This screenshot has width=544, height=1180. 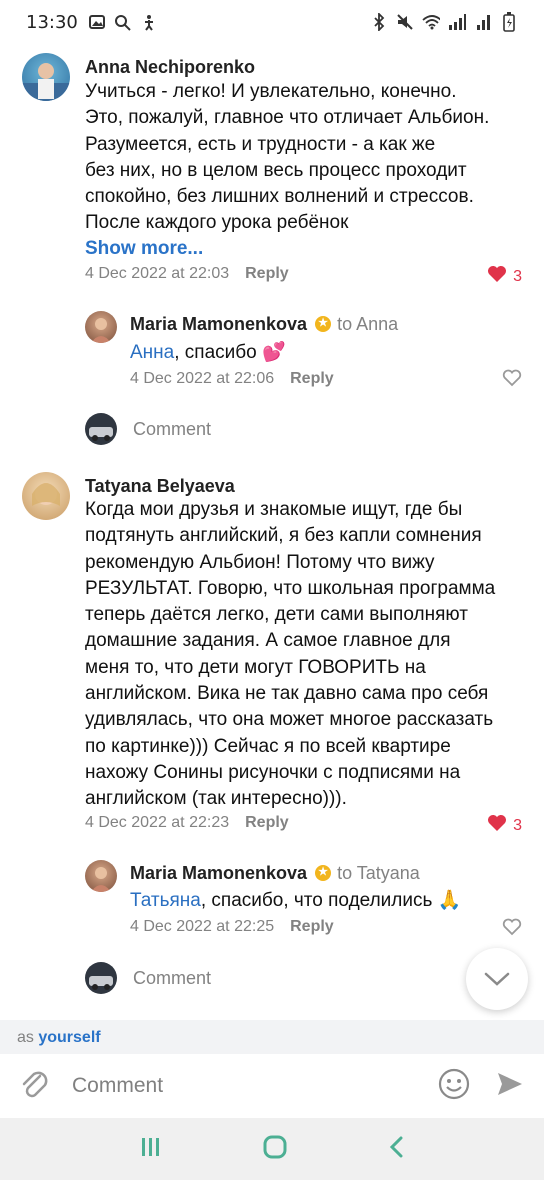 What do you see at coordinates (368, 324) in the screenshot?
I see `reply-to-label: to Anna` at bounding box center [368, 324].